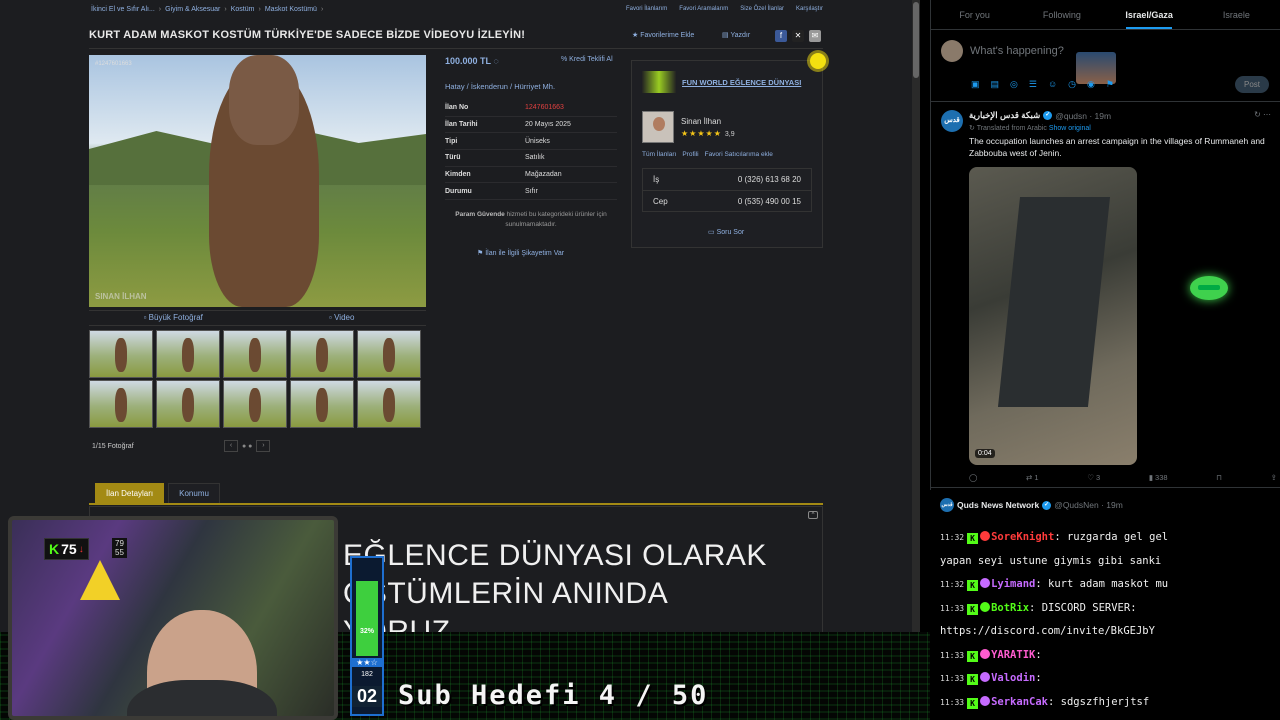 This screenshot has height=720, width=1280. Describe the element at coordinates (952, 51) in the screenshot. I see `avatar` at that location.